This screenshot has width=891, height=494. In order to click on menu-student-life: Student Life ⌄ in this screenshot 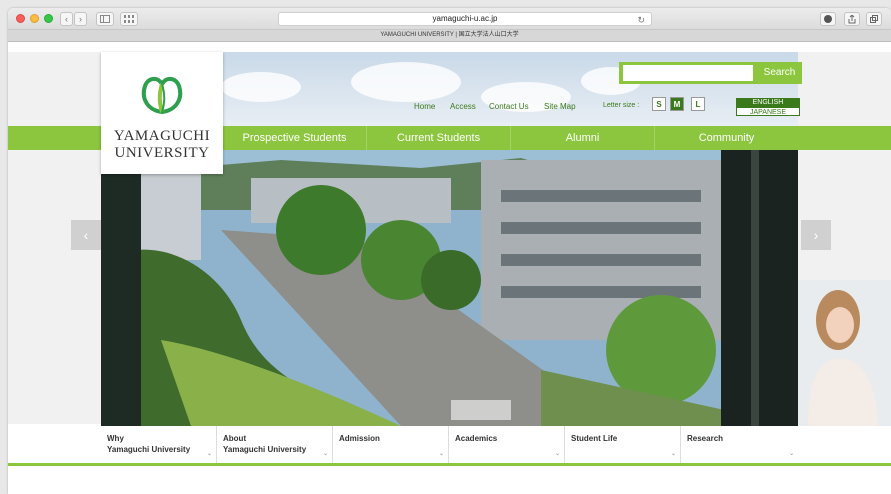, I will do `click(623, 444)`.